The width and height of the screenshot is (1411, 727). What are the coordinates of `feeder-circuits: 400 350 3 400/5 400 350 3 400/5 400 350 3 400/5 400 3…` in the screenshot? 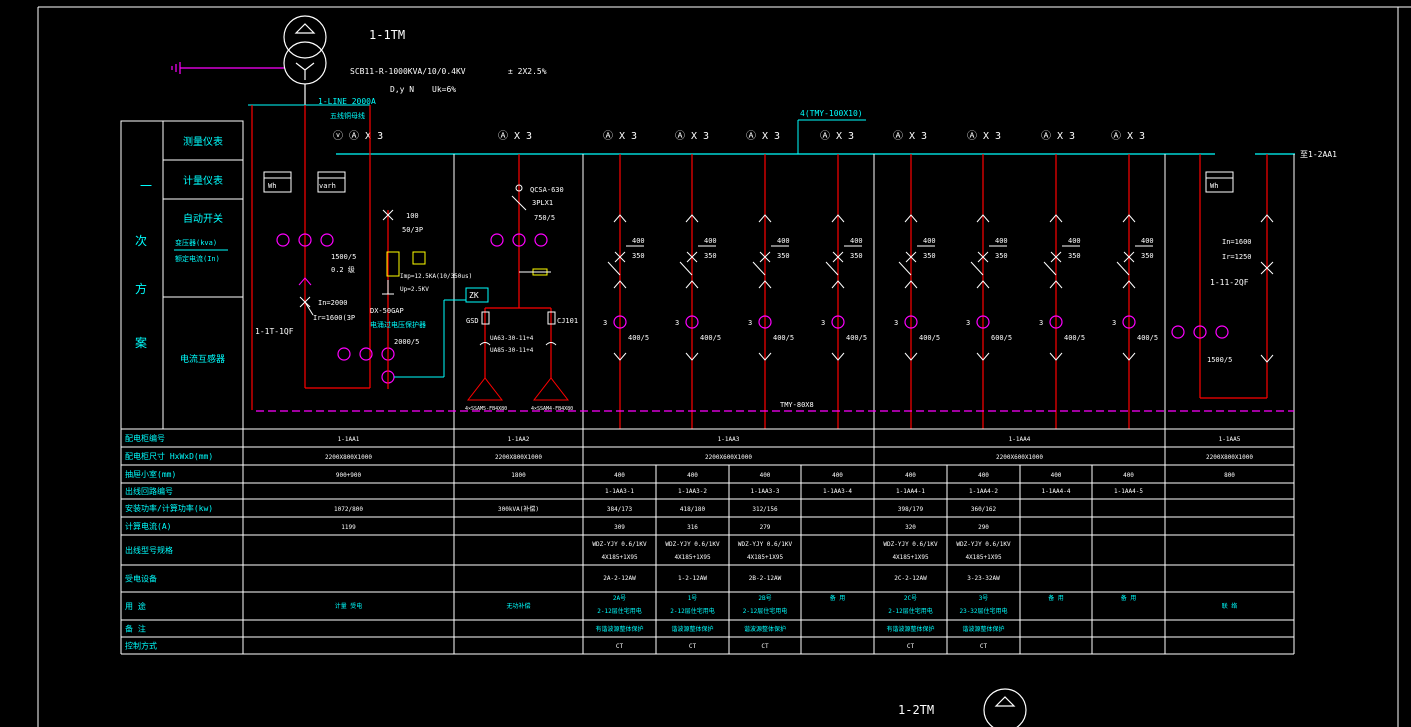 It's located at (880, 291).